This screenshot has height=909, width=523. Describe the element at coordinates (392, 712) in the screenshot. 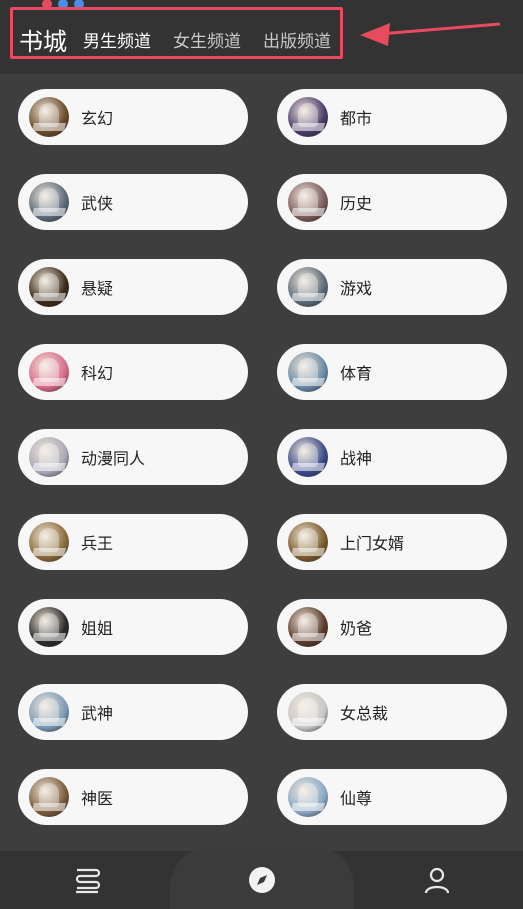

I see `category-pill: 女总裁` at that location.